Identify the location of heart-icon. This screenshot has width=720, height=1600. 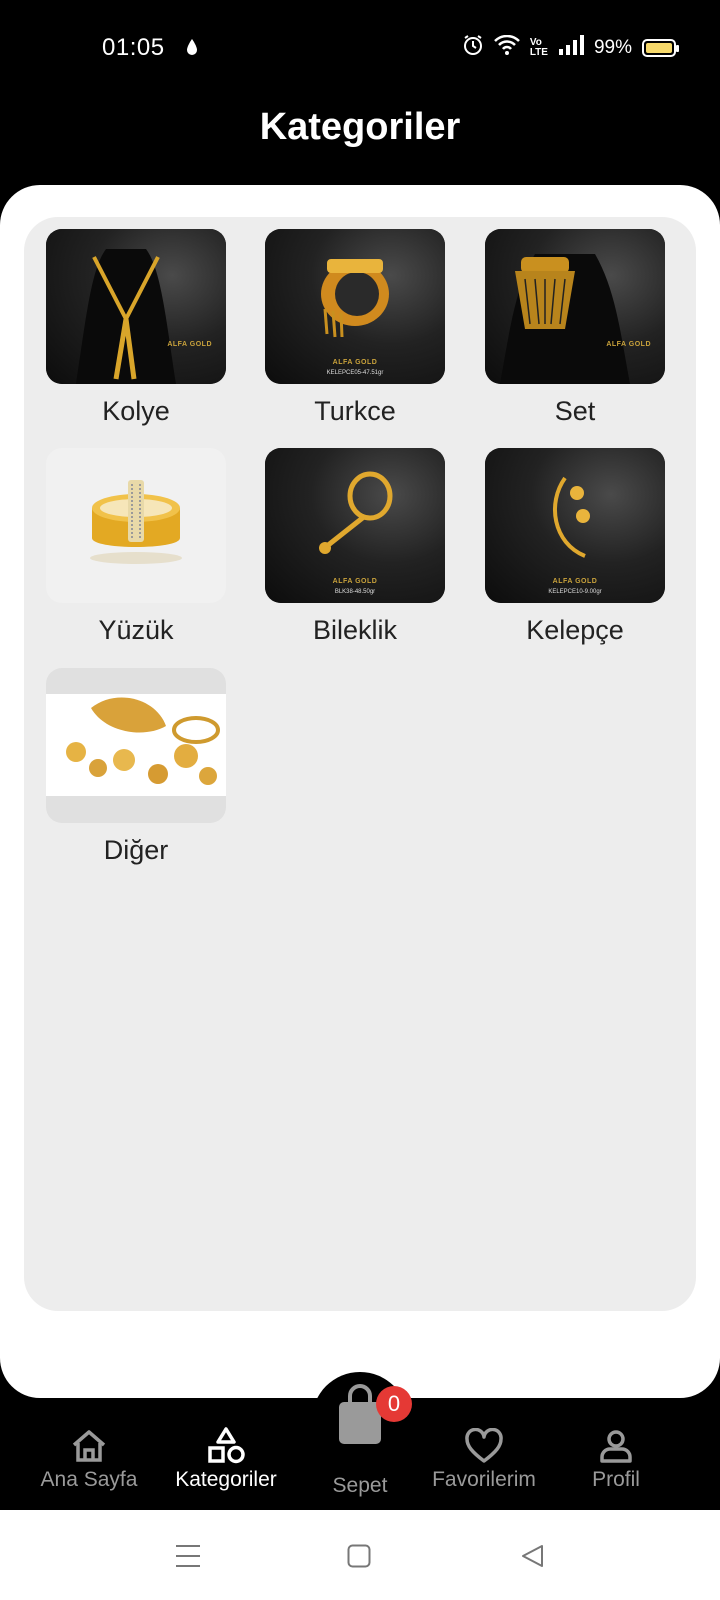
(484, 1446).